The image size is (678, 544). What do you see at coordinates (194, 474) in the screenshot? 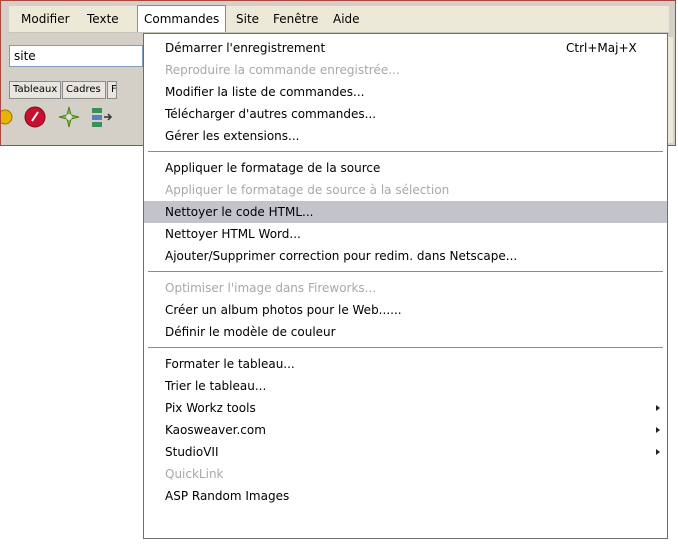
I see `menu-item-label: QuickLink` at bounding box center [194, 474].